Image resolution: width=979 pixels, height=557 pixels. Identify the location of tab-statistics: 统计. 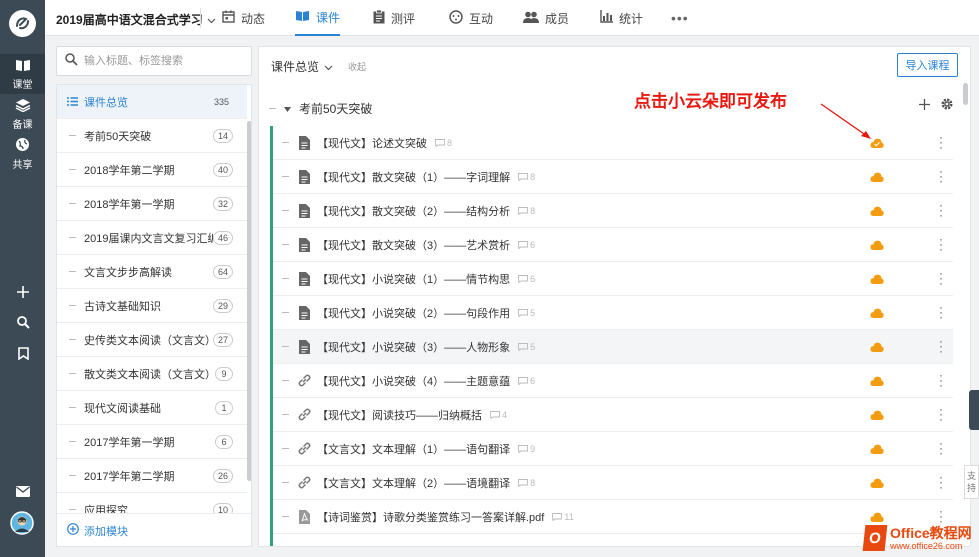
(621, 18).